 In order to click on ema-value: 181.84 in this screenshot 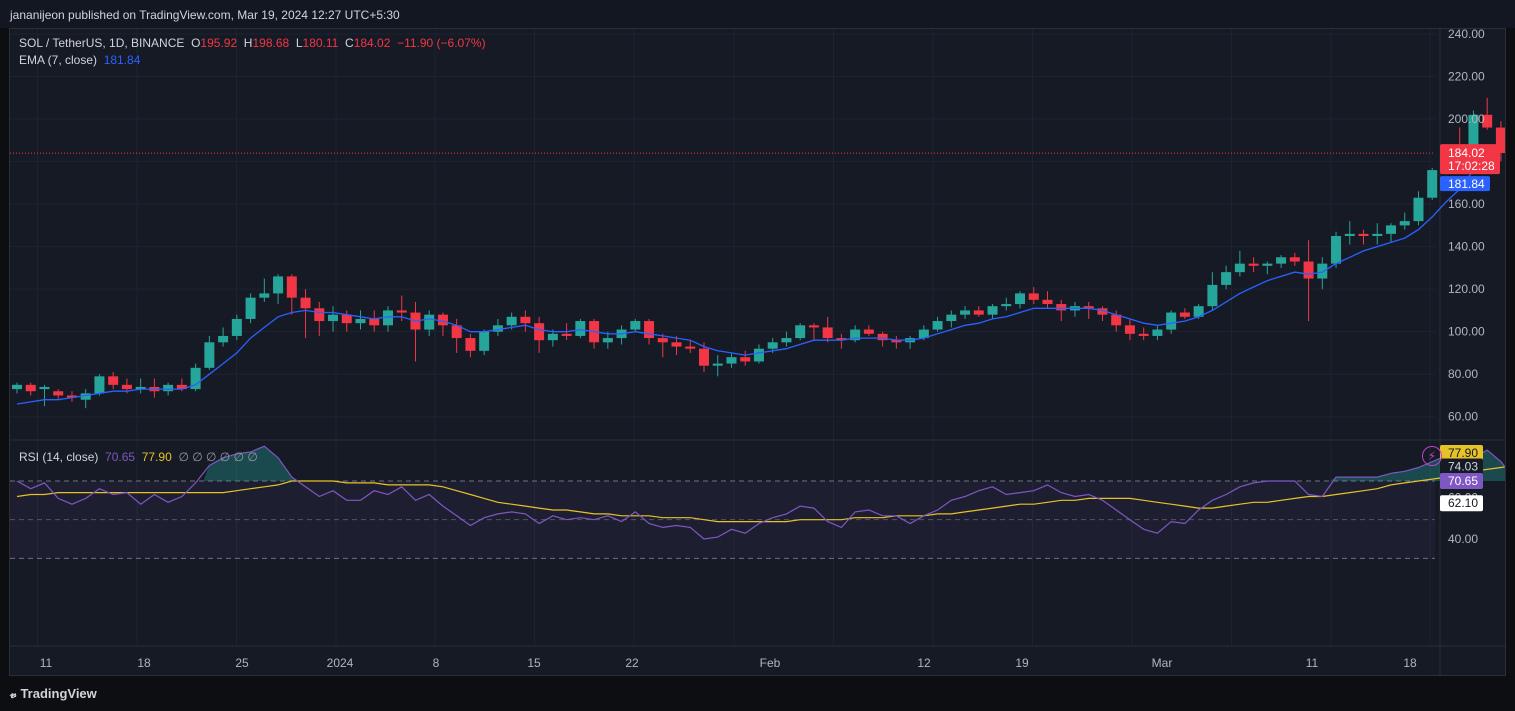, I will do `click(122, 60)`.